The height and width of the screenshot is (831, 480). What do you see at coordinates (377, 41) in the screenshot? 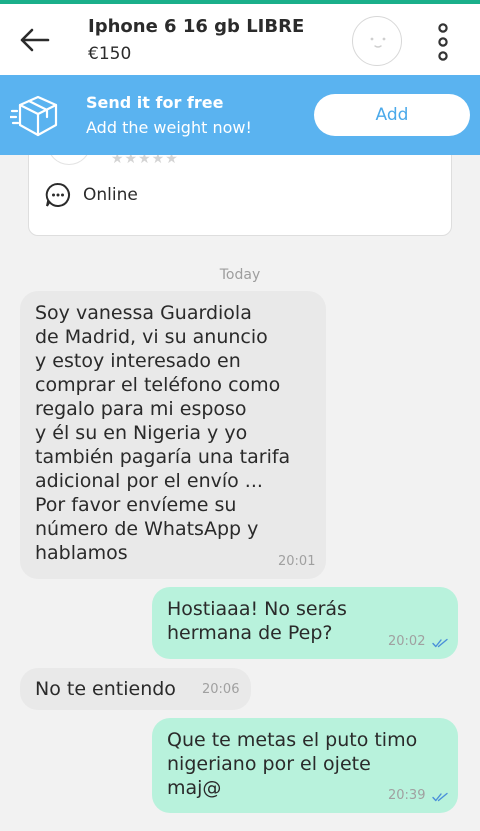
I see `smiley-avatar-icon` at bounding box center [377, 41].